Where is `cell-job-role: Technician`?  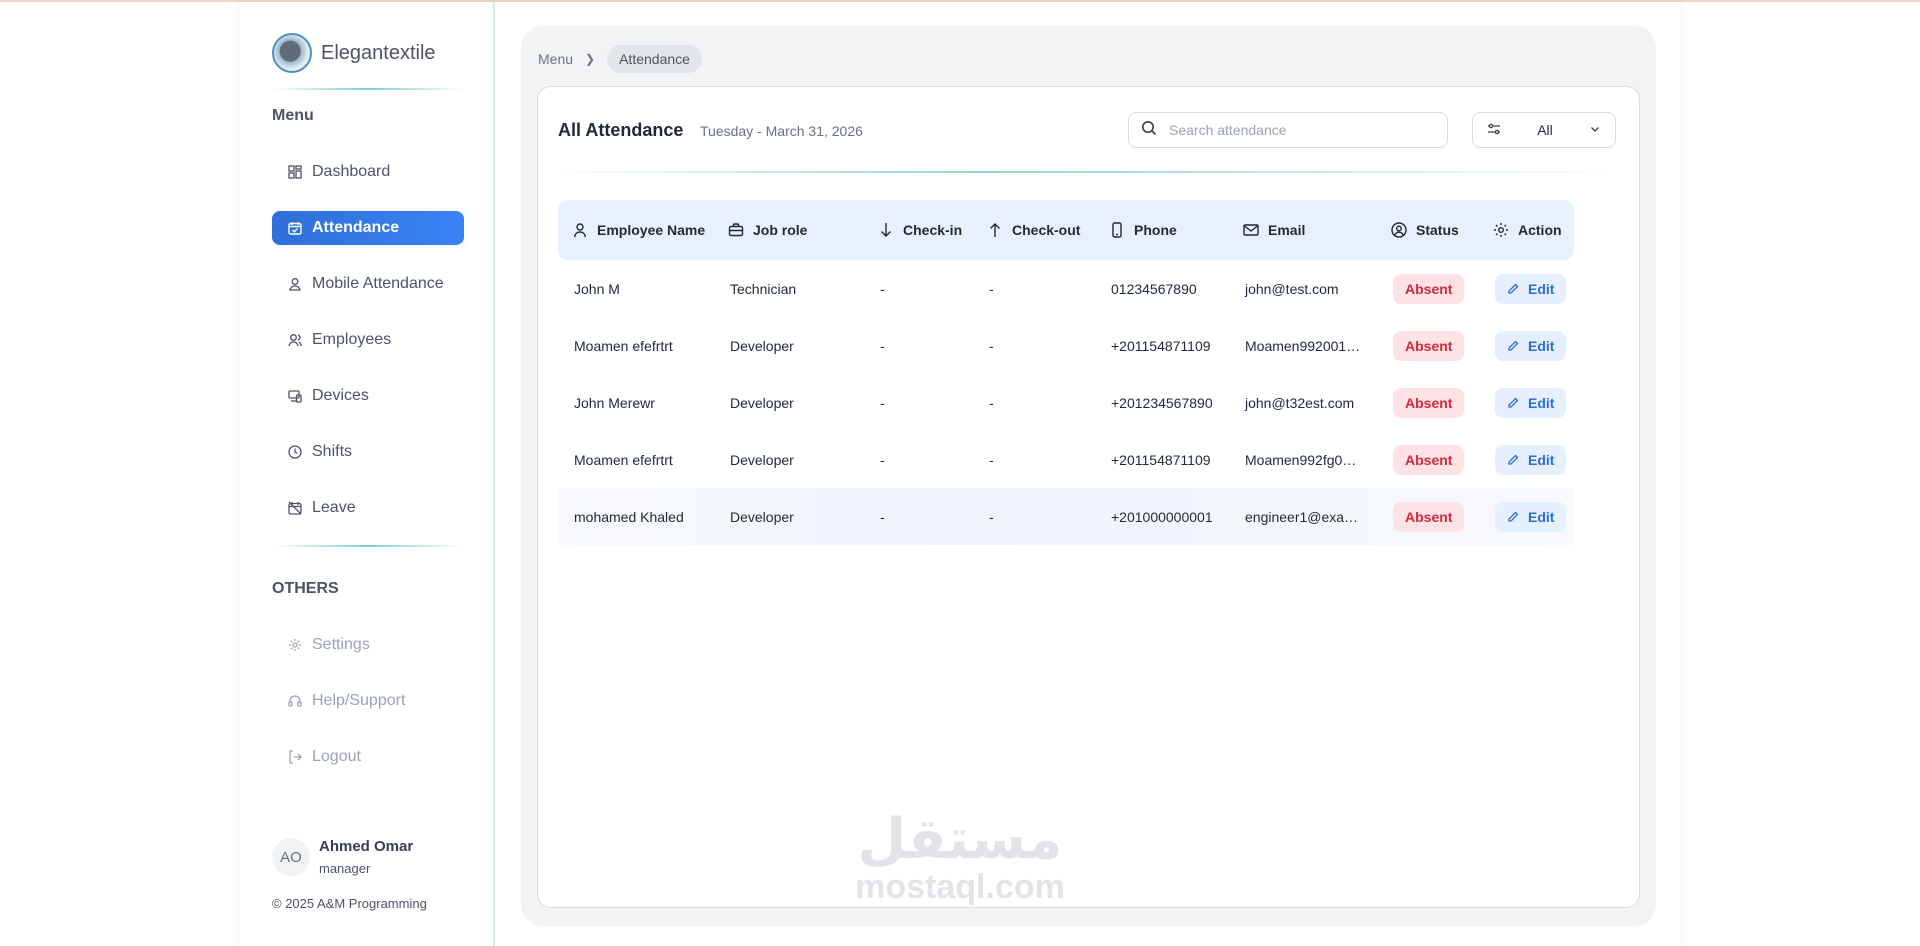 cell-job-role: Technician is located at coordinates (763, 288).